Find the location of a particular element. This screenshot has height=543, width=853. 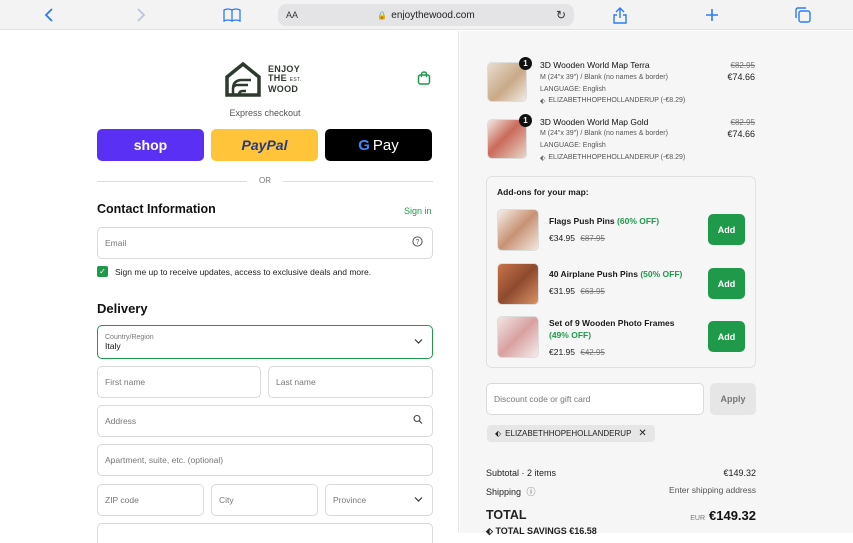

product-discount: ⬖ ELIZABETHHOPEHOLLANDERUP (-€8.29) is located at coordinates (612, 101).